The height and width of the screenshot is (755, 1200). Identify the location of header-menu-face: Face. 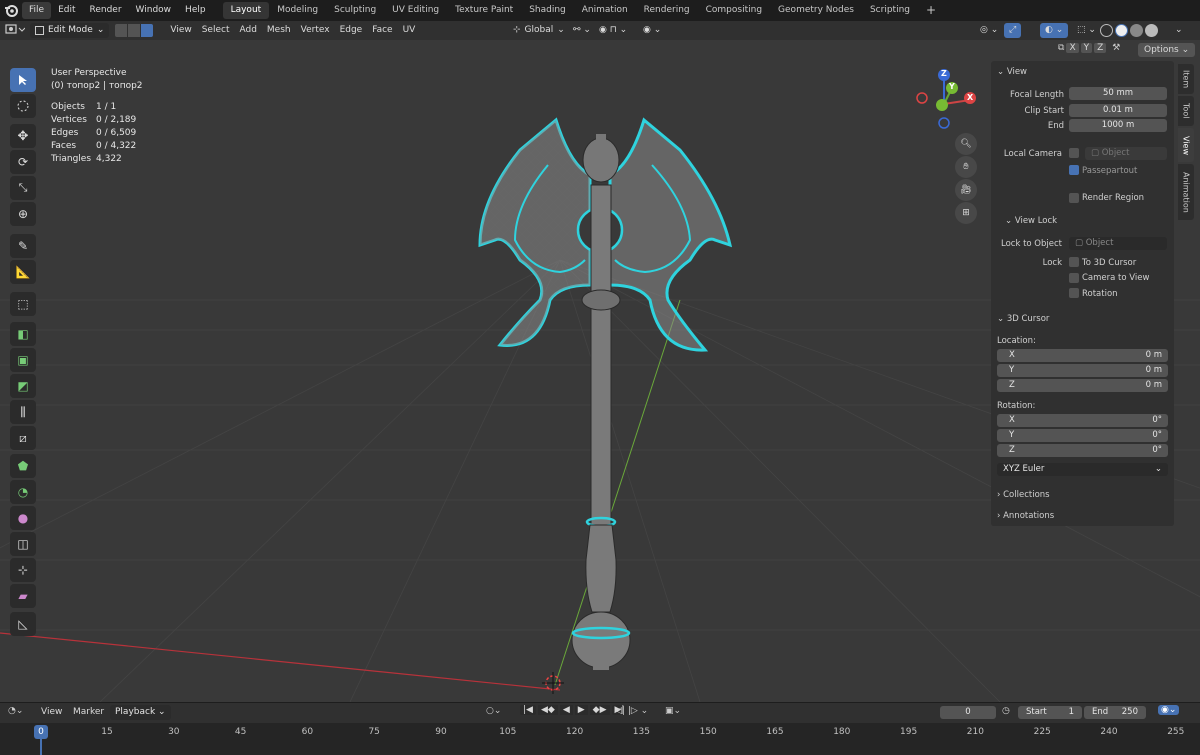
(382, 30).